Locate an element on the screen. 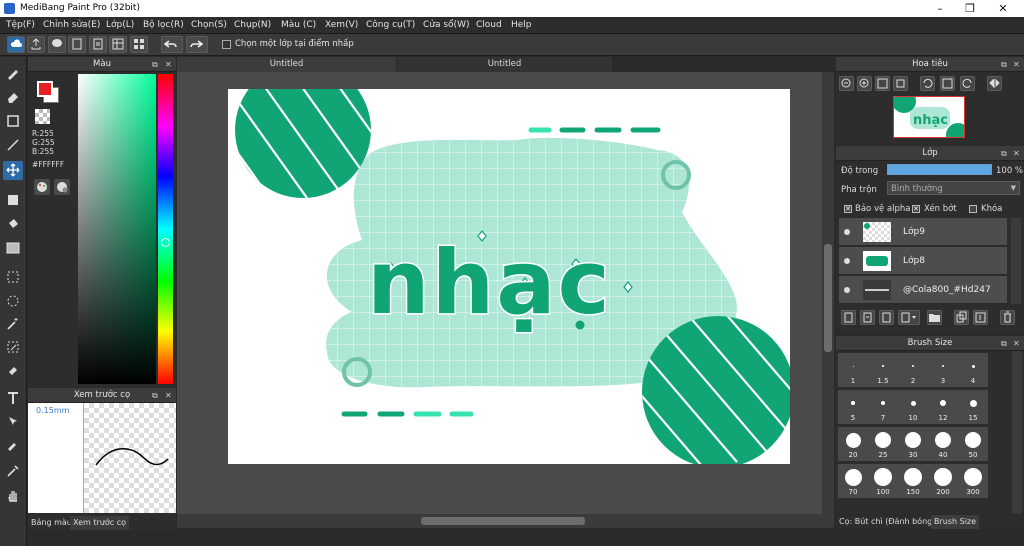  zoom-out-button is located at coordinates (846, 83).